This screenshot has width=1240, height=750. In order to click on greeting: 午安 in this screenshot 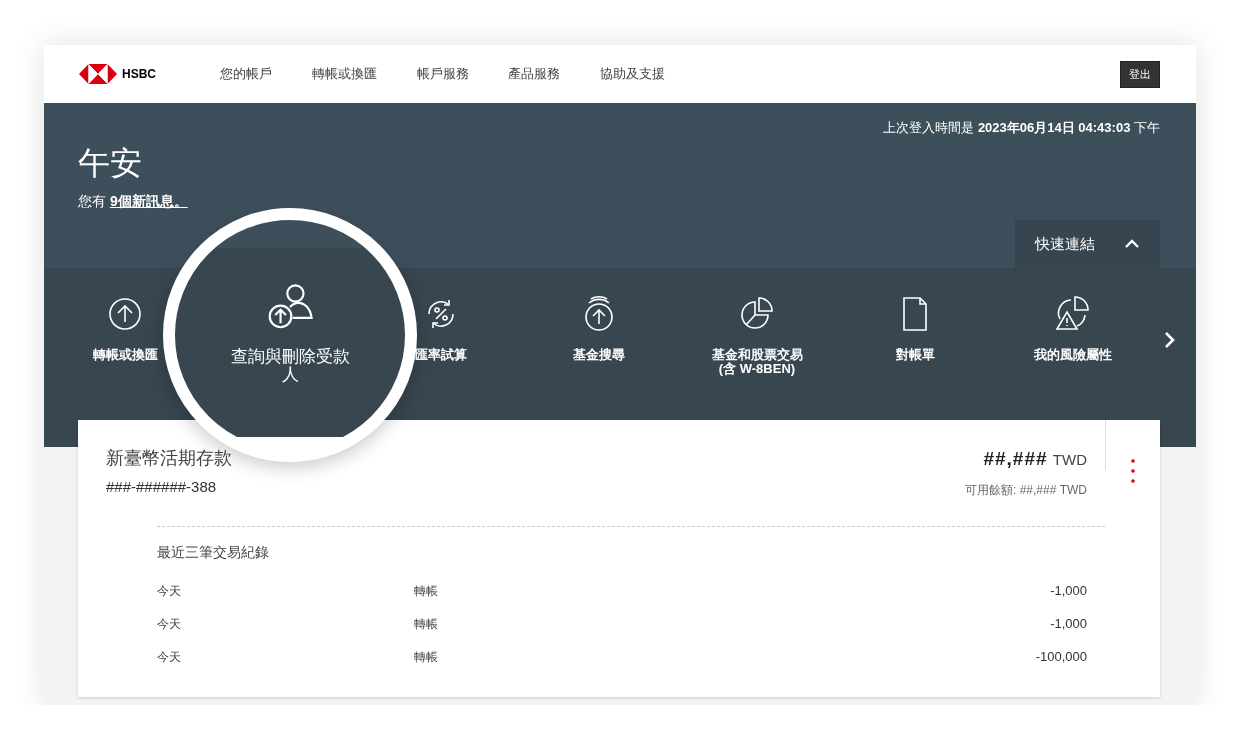, I will do `click(110, 163)`.